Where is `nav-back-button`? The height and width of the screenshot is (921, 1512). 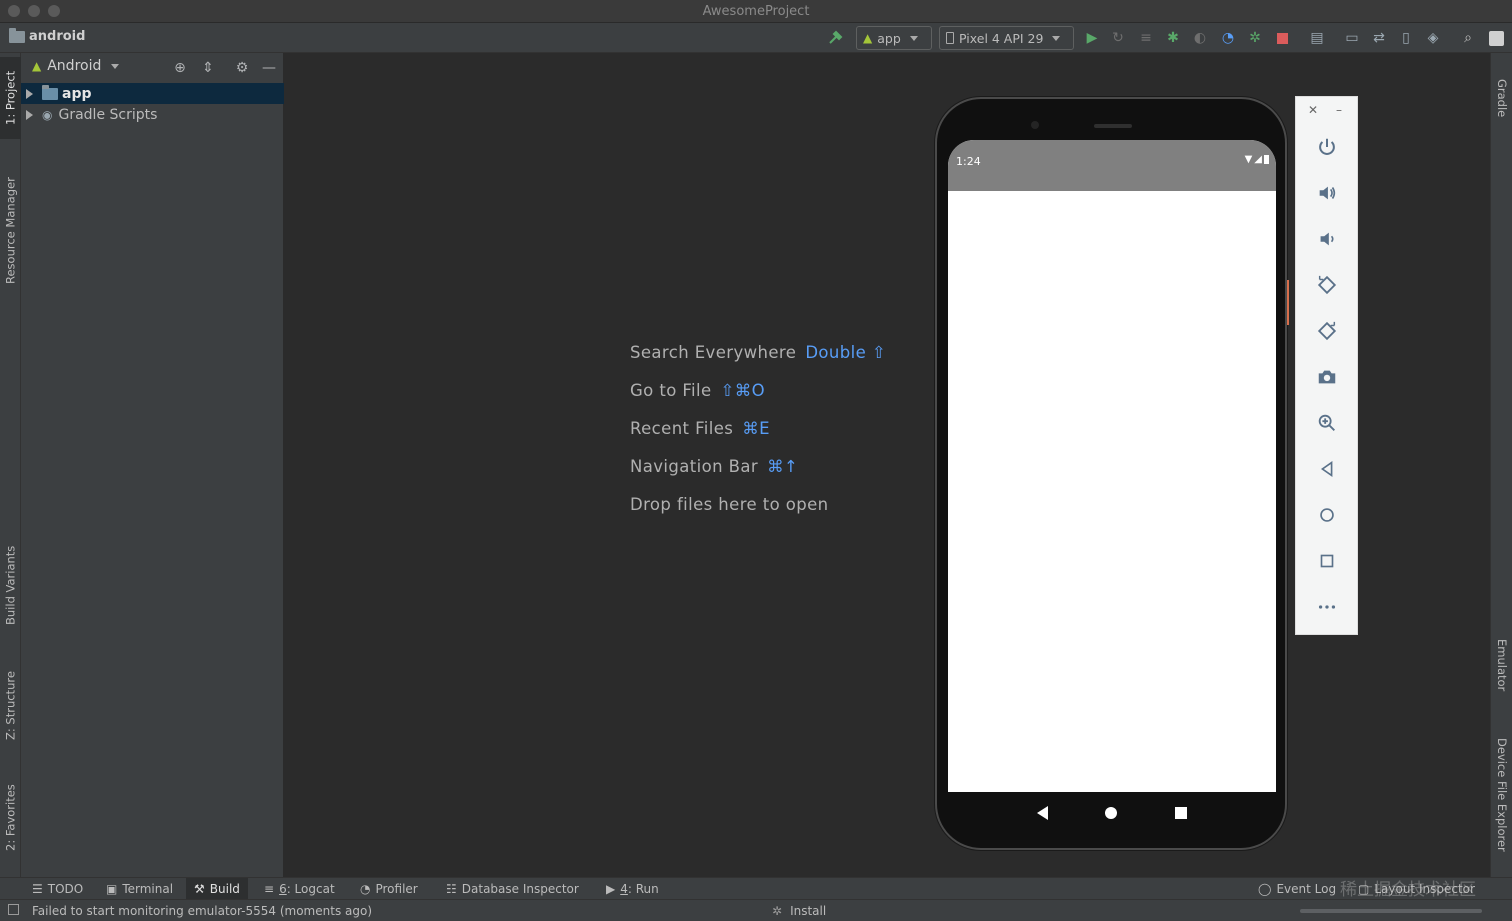 nav-back-button is located at coordinates (1042, 813).